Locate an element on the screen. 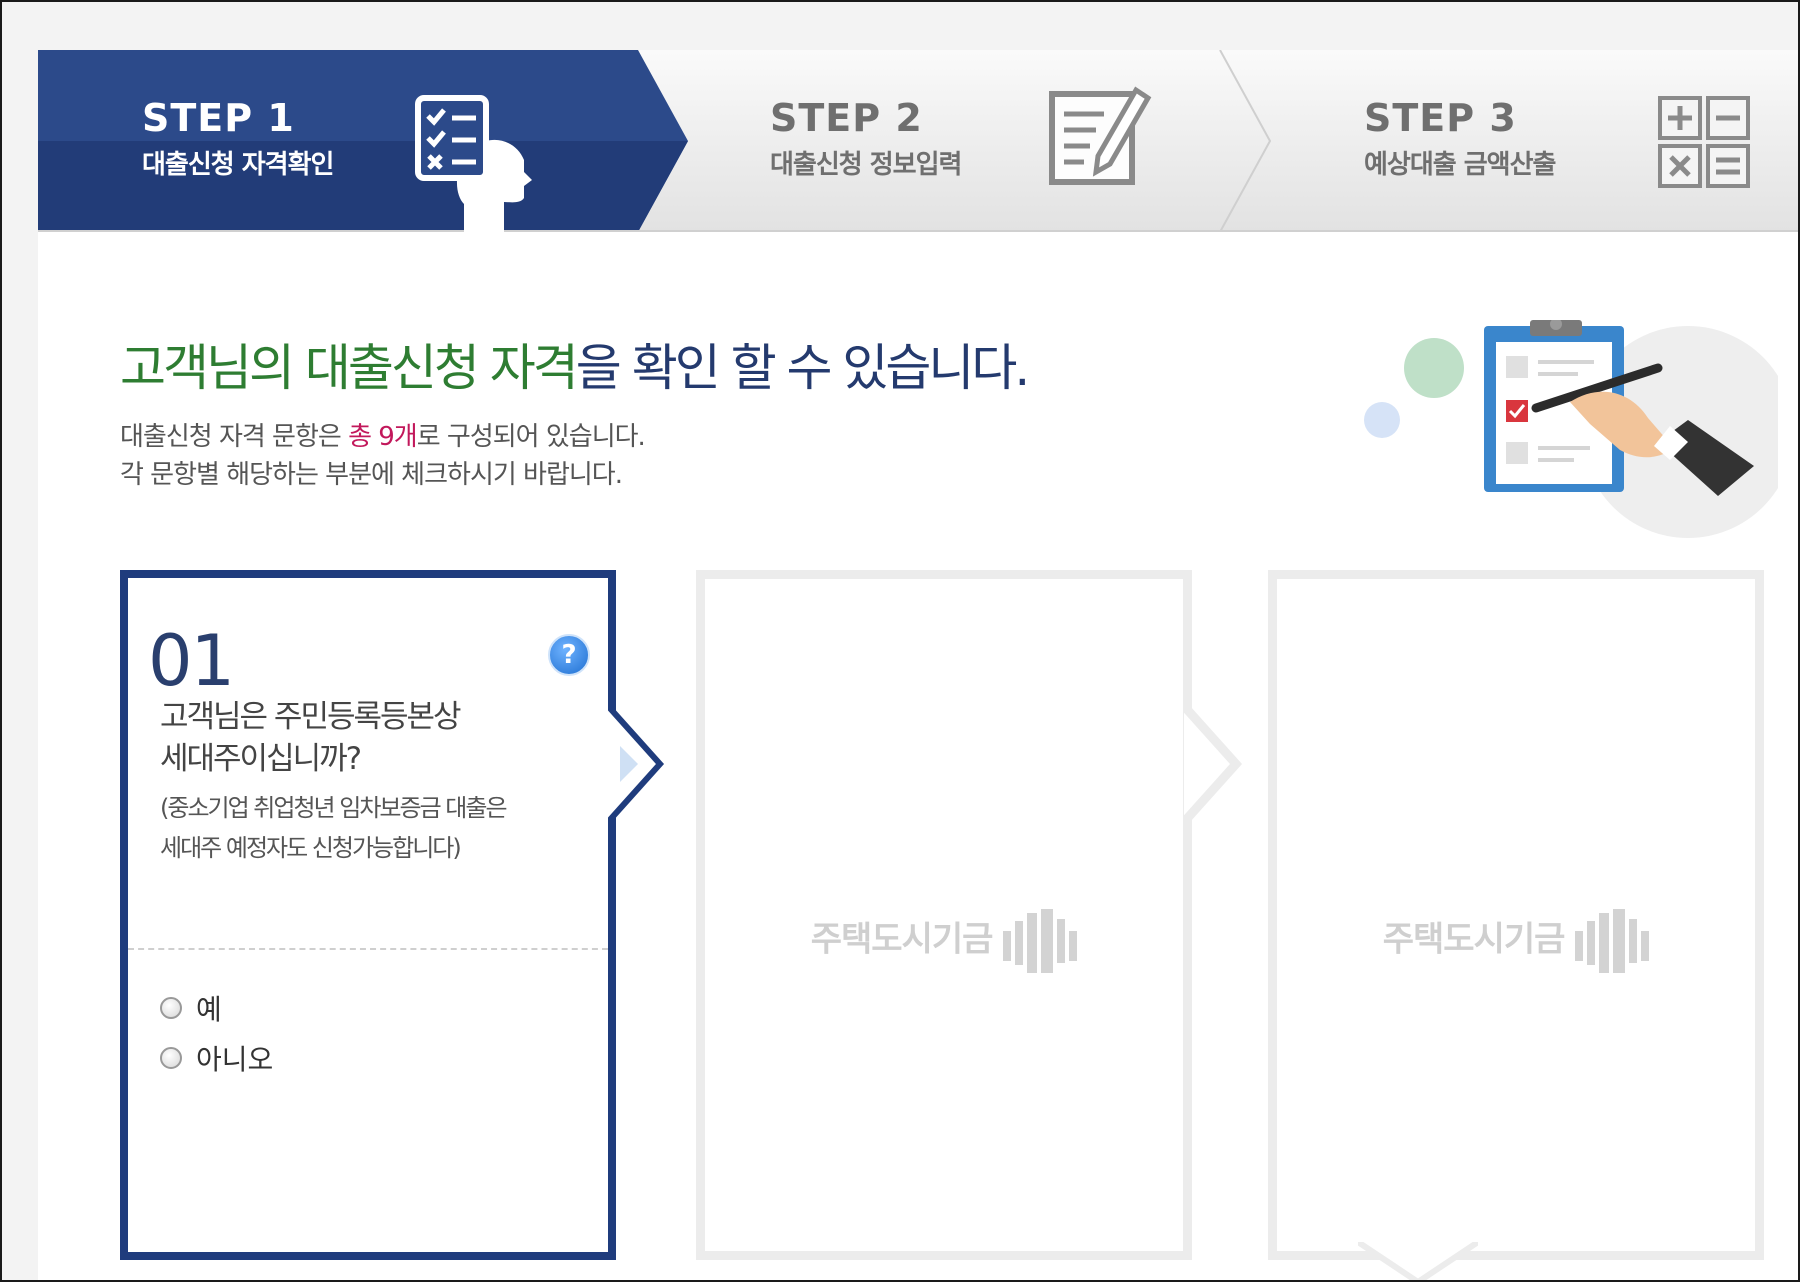  question-text-line-2: 세대주이십니까? is located at coordinates (261, 759).